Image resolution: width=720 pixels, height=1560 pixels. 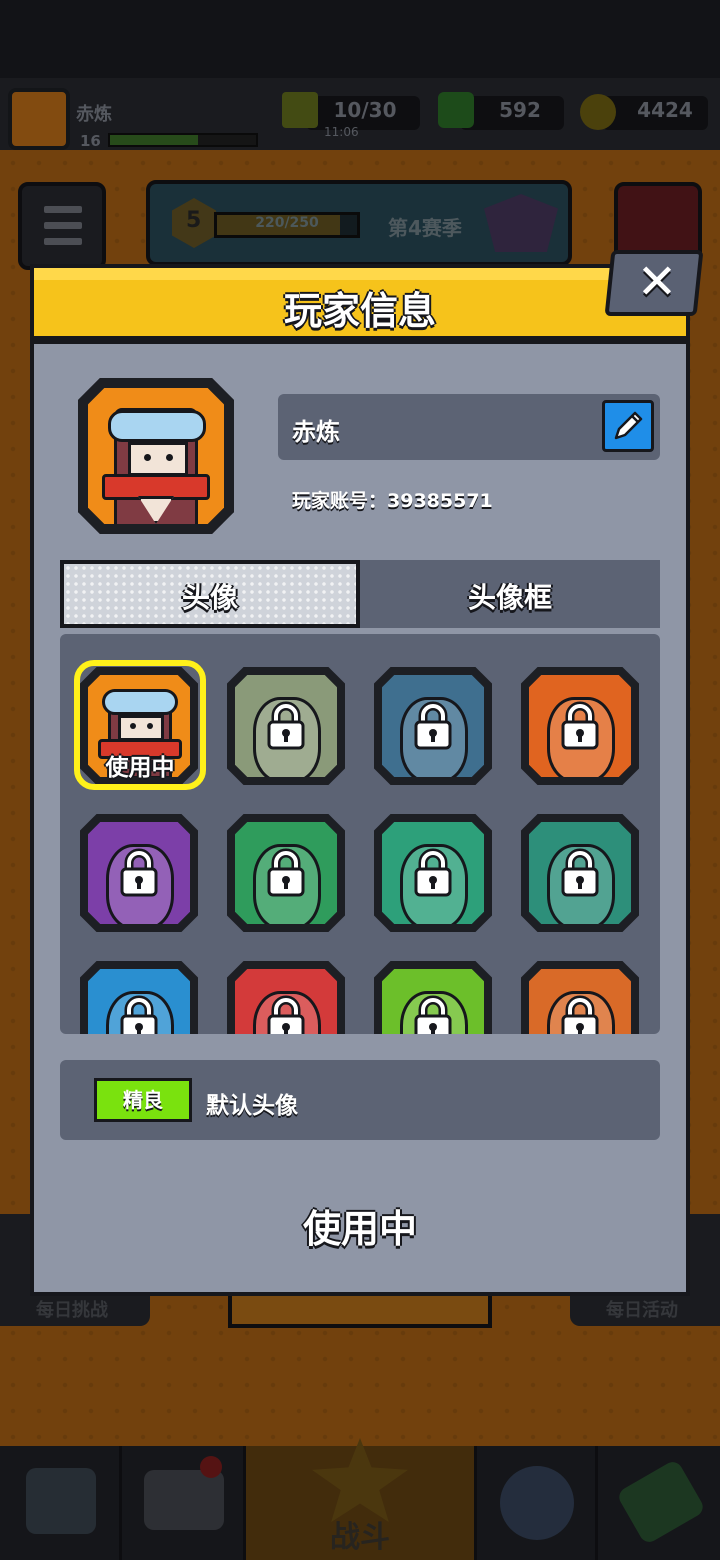 I want to click on tab-avatar-label: 头像, so click(x=209, y=597).